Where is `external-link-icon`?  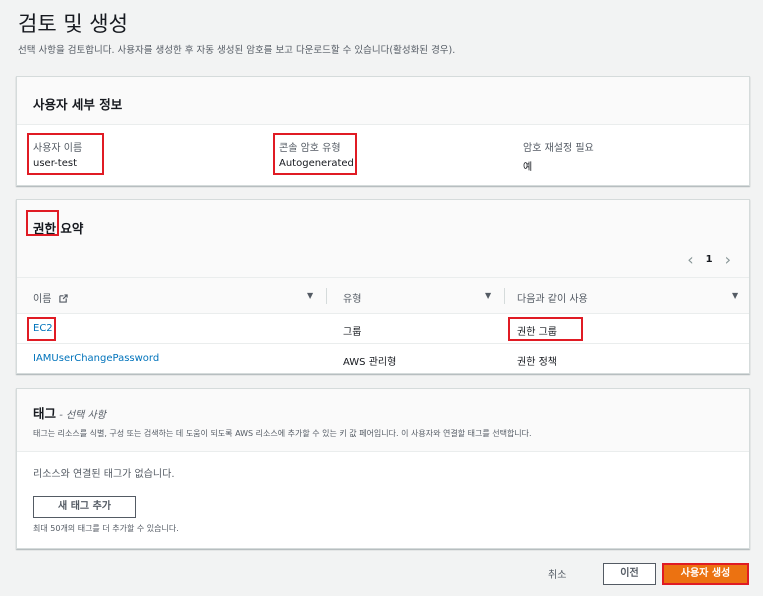
external-link-icon is located at coordinates (63, 298).